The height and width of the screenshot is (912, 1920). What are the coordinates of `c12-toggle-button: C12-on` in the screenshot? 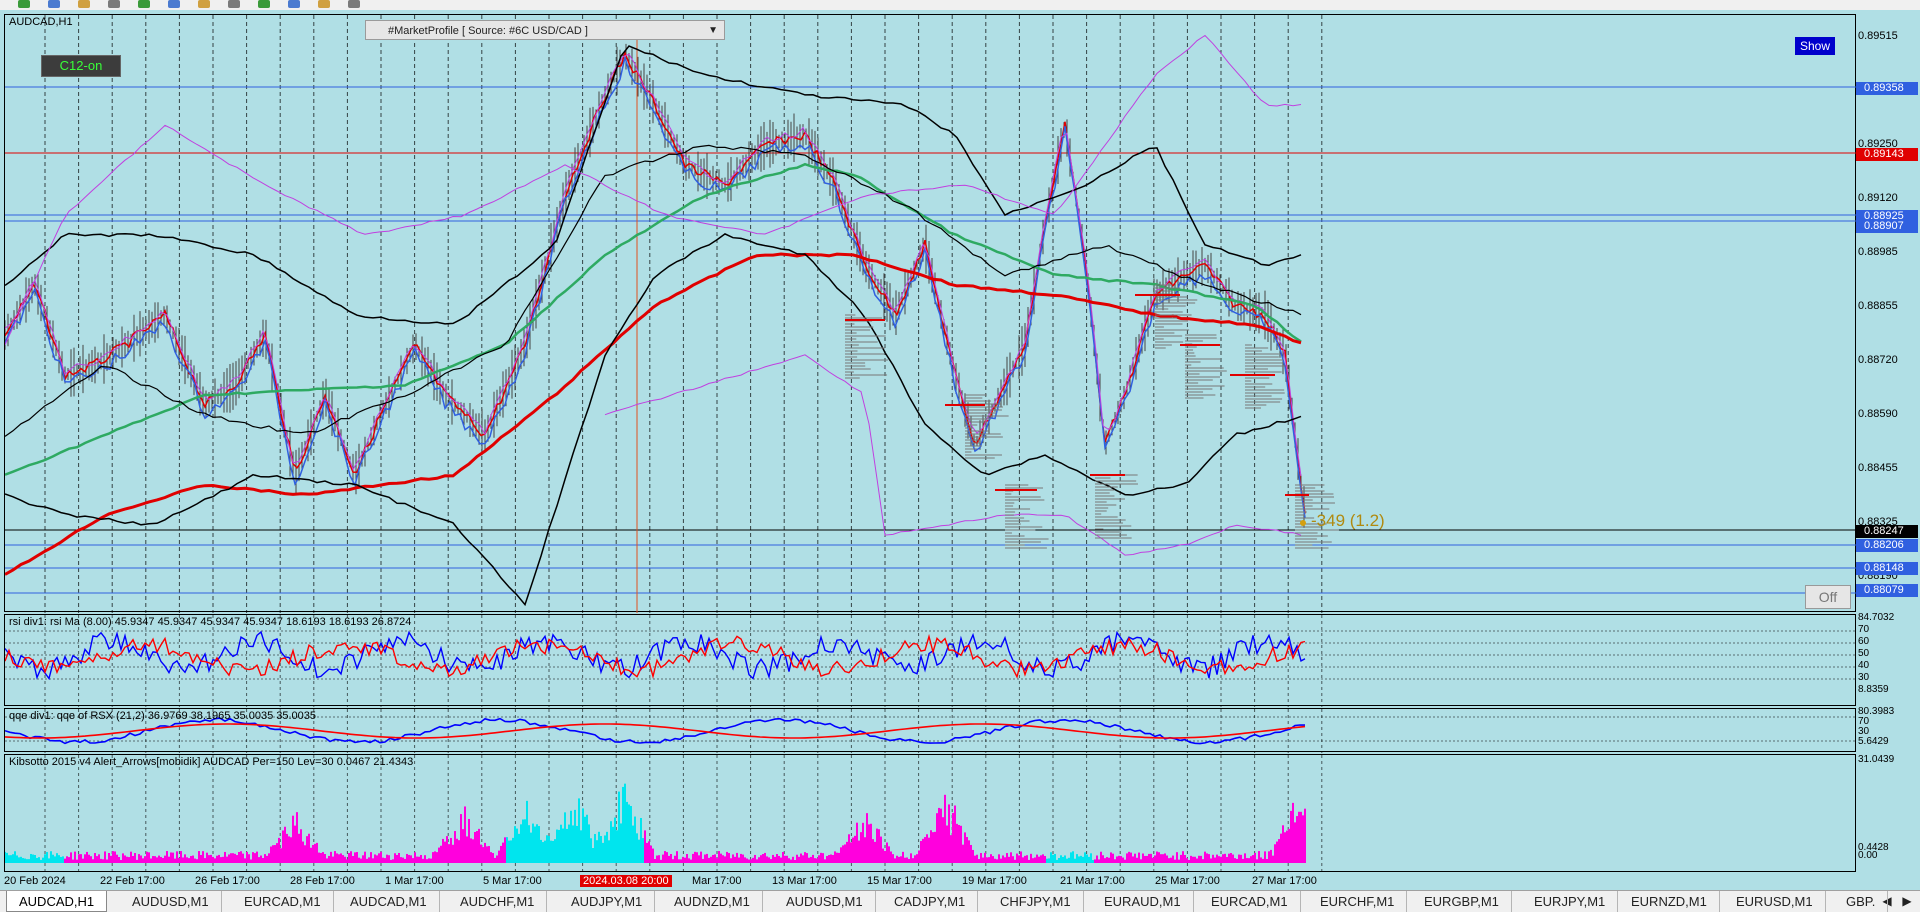 It's located at (81, 66).